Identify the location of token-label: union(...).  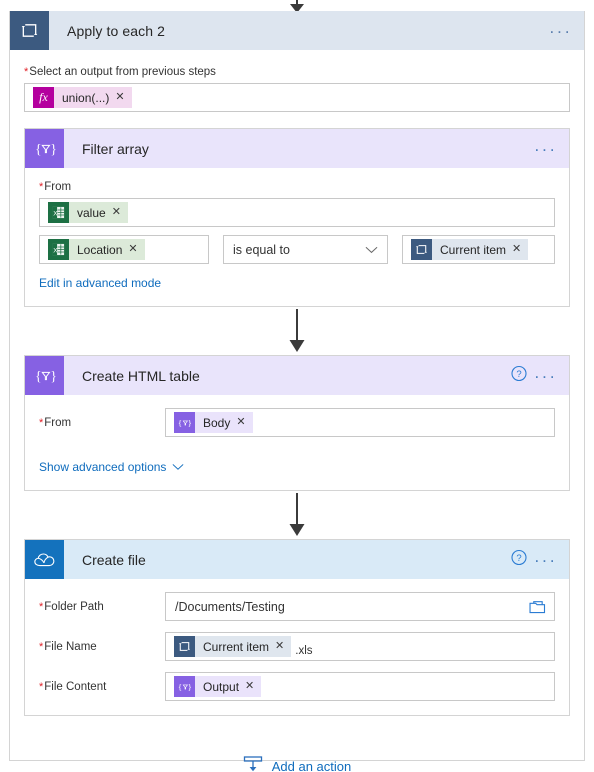
(86, 97).